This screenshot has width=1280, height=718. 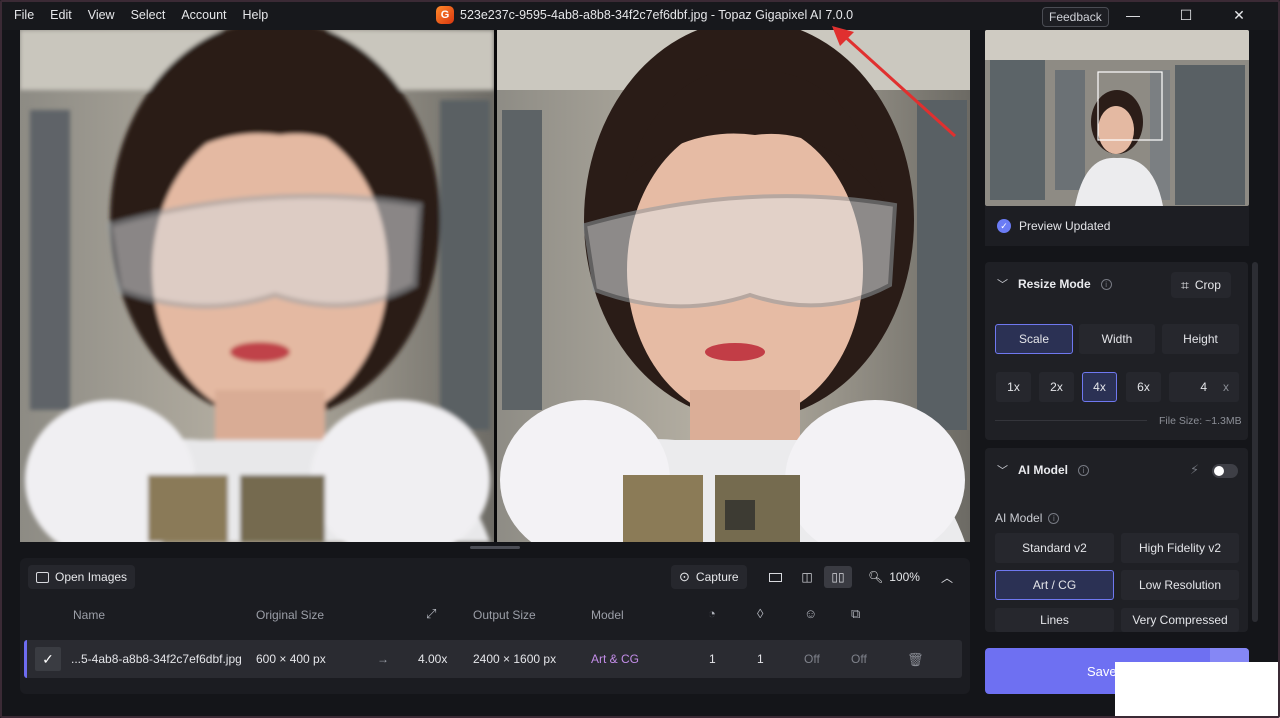 What do you see at coordinates (431, 613) in the screenshot?
I see `scale-expand-icon: ⤢` at bounding box center [431, 613].